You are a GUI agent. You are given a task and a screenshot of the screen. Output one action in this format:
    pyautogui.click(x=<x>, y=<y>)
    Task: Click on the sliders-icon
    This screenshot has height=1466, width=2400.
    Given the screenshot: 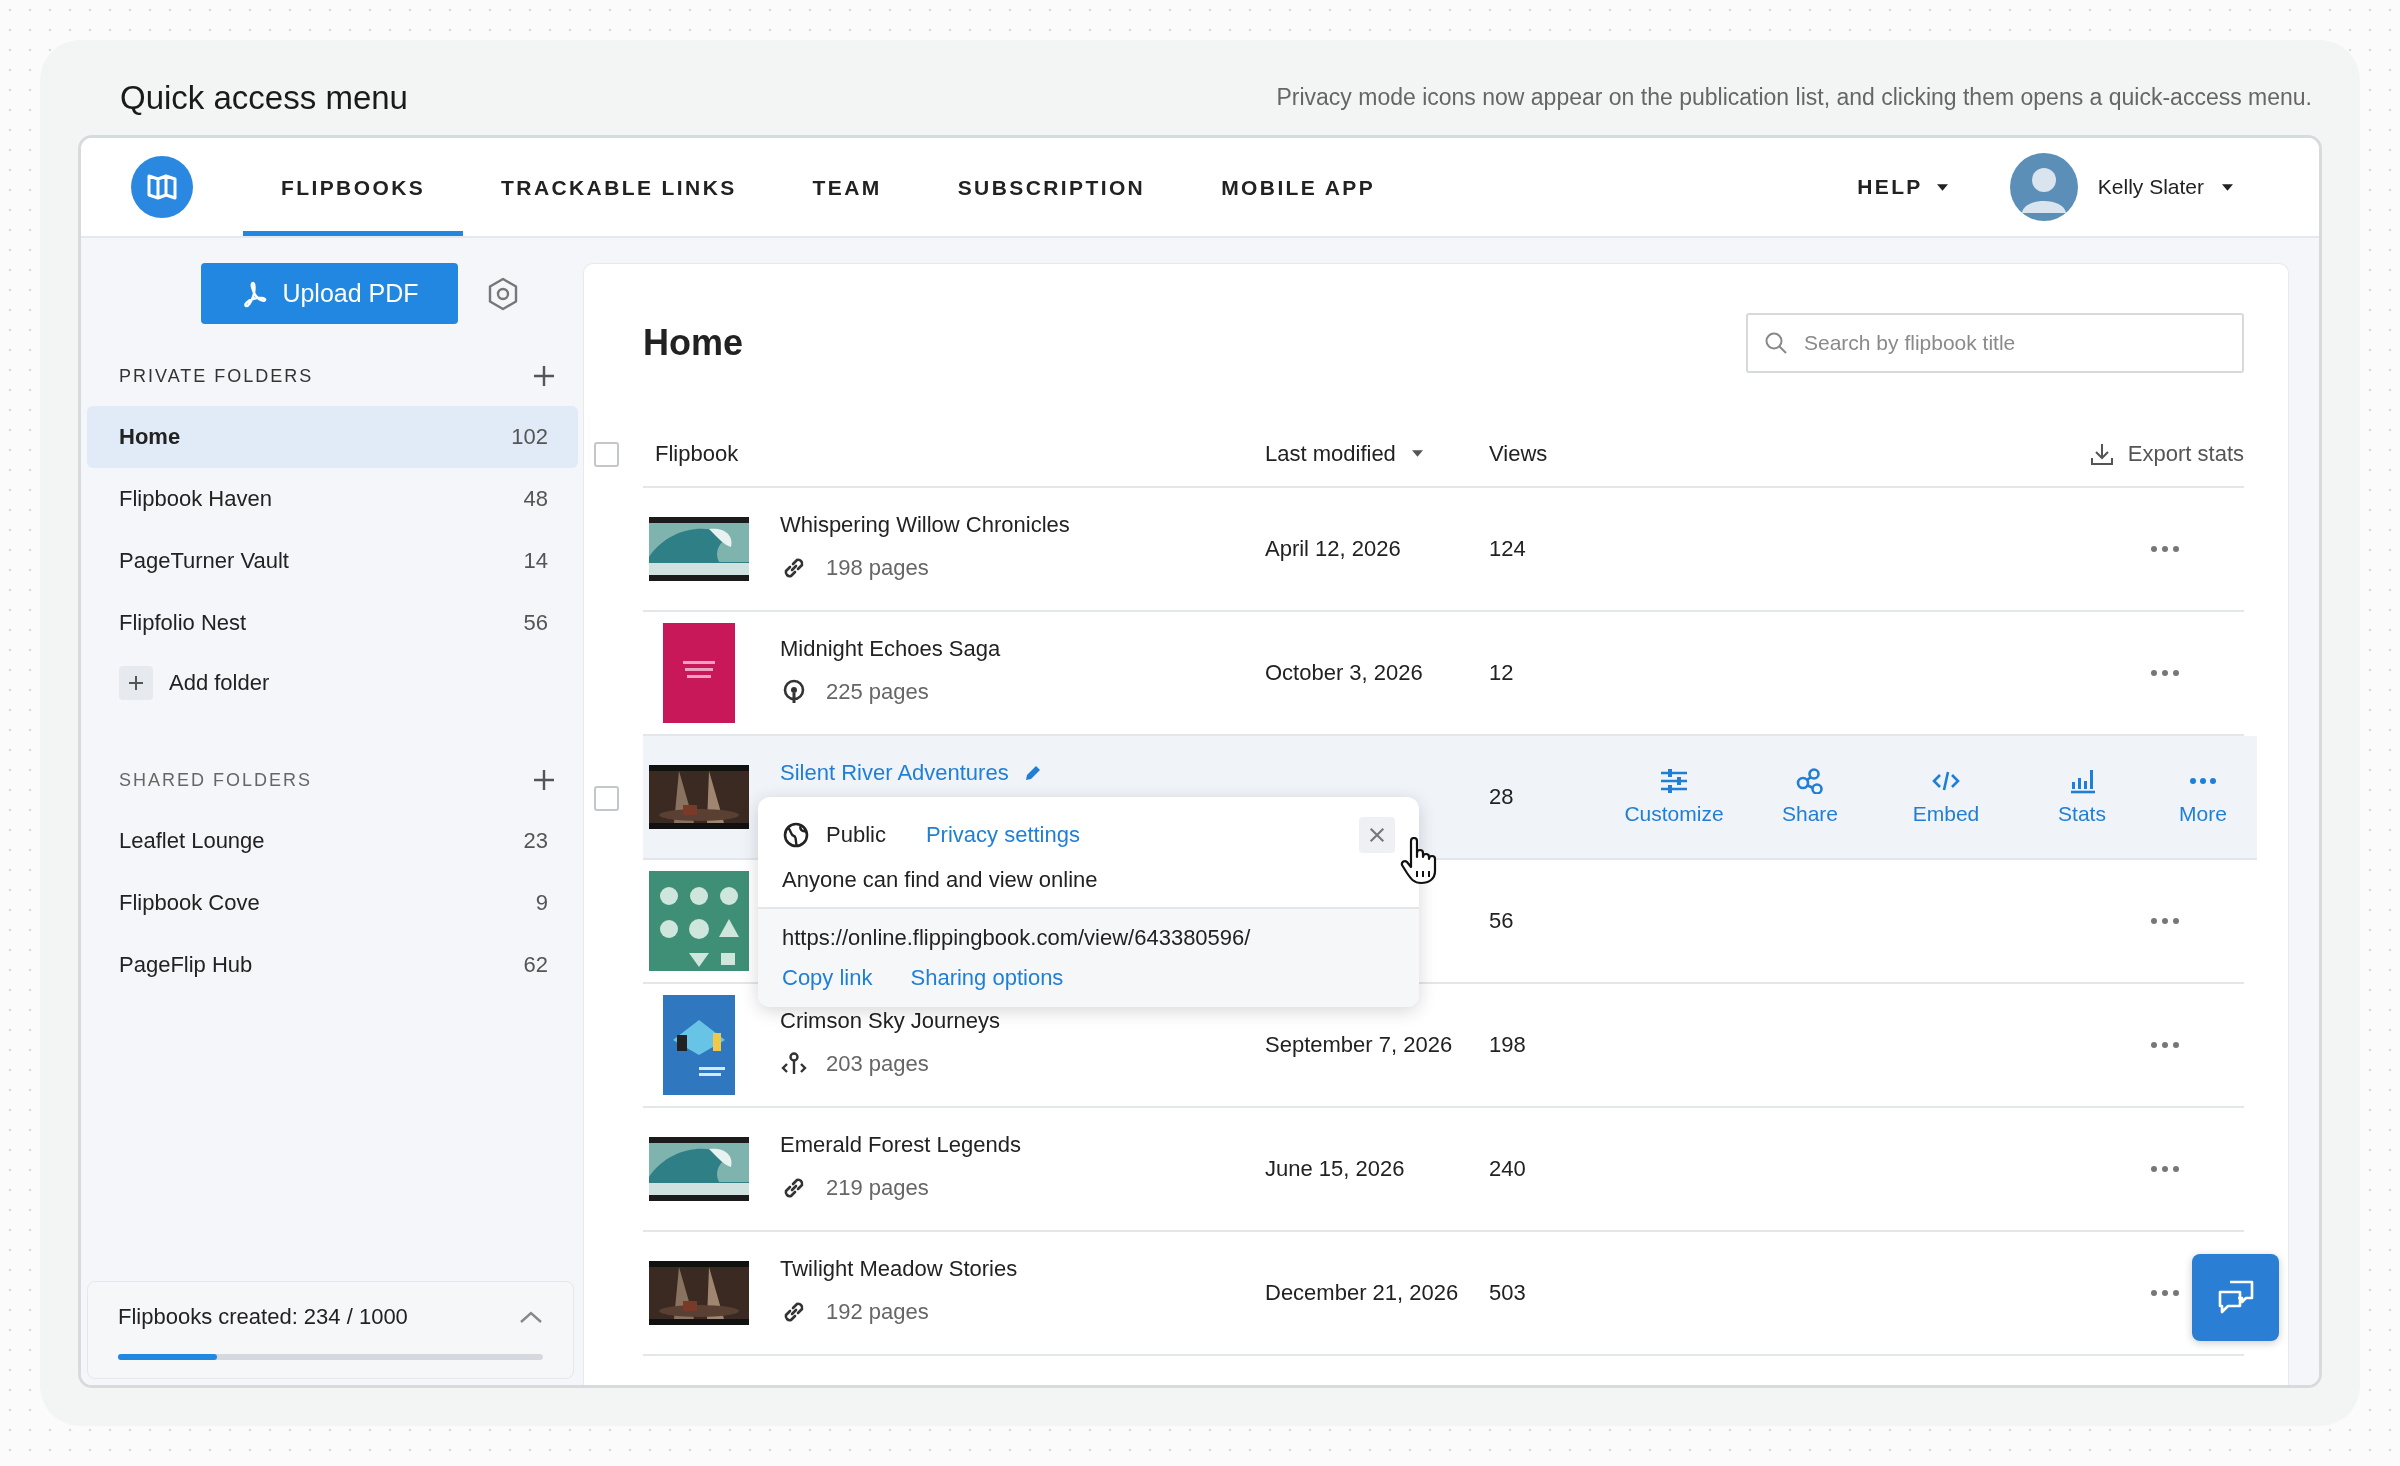 What is the action you would take?
    pyautogui.click(x=1674, y=781)
    